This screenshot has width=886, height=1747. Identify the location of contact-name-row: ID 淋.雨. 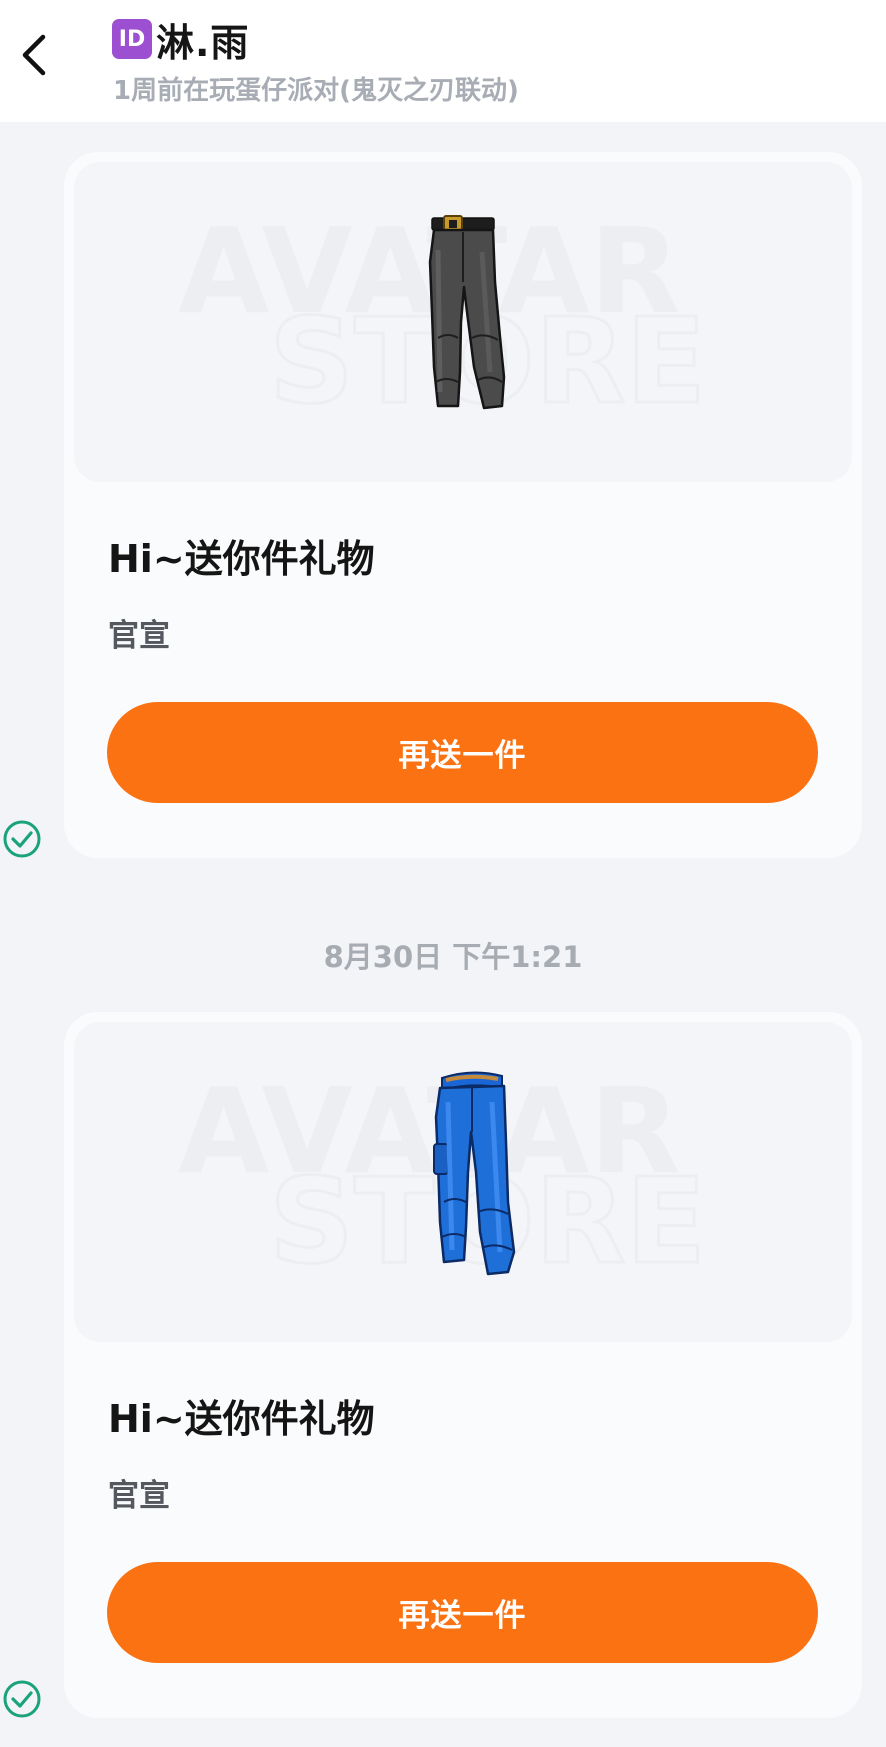
(181, 39).